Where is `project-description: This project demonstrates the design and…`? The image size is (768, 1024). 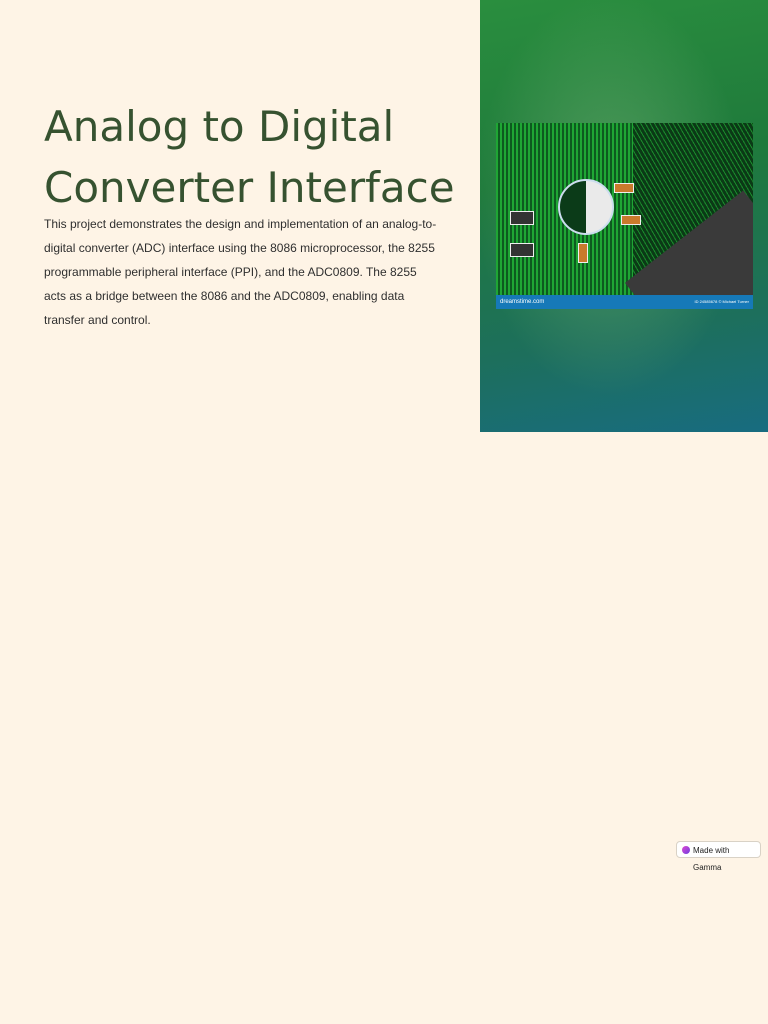 project-description: This project demonstrates the design and… is located at coordinates (240, 272).